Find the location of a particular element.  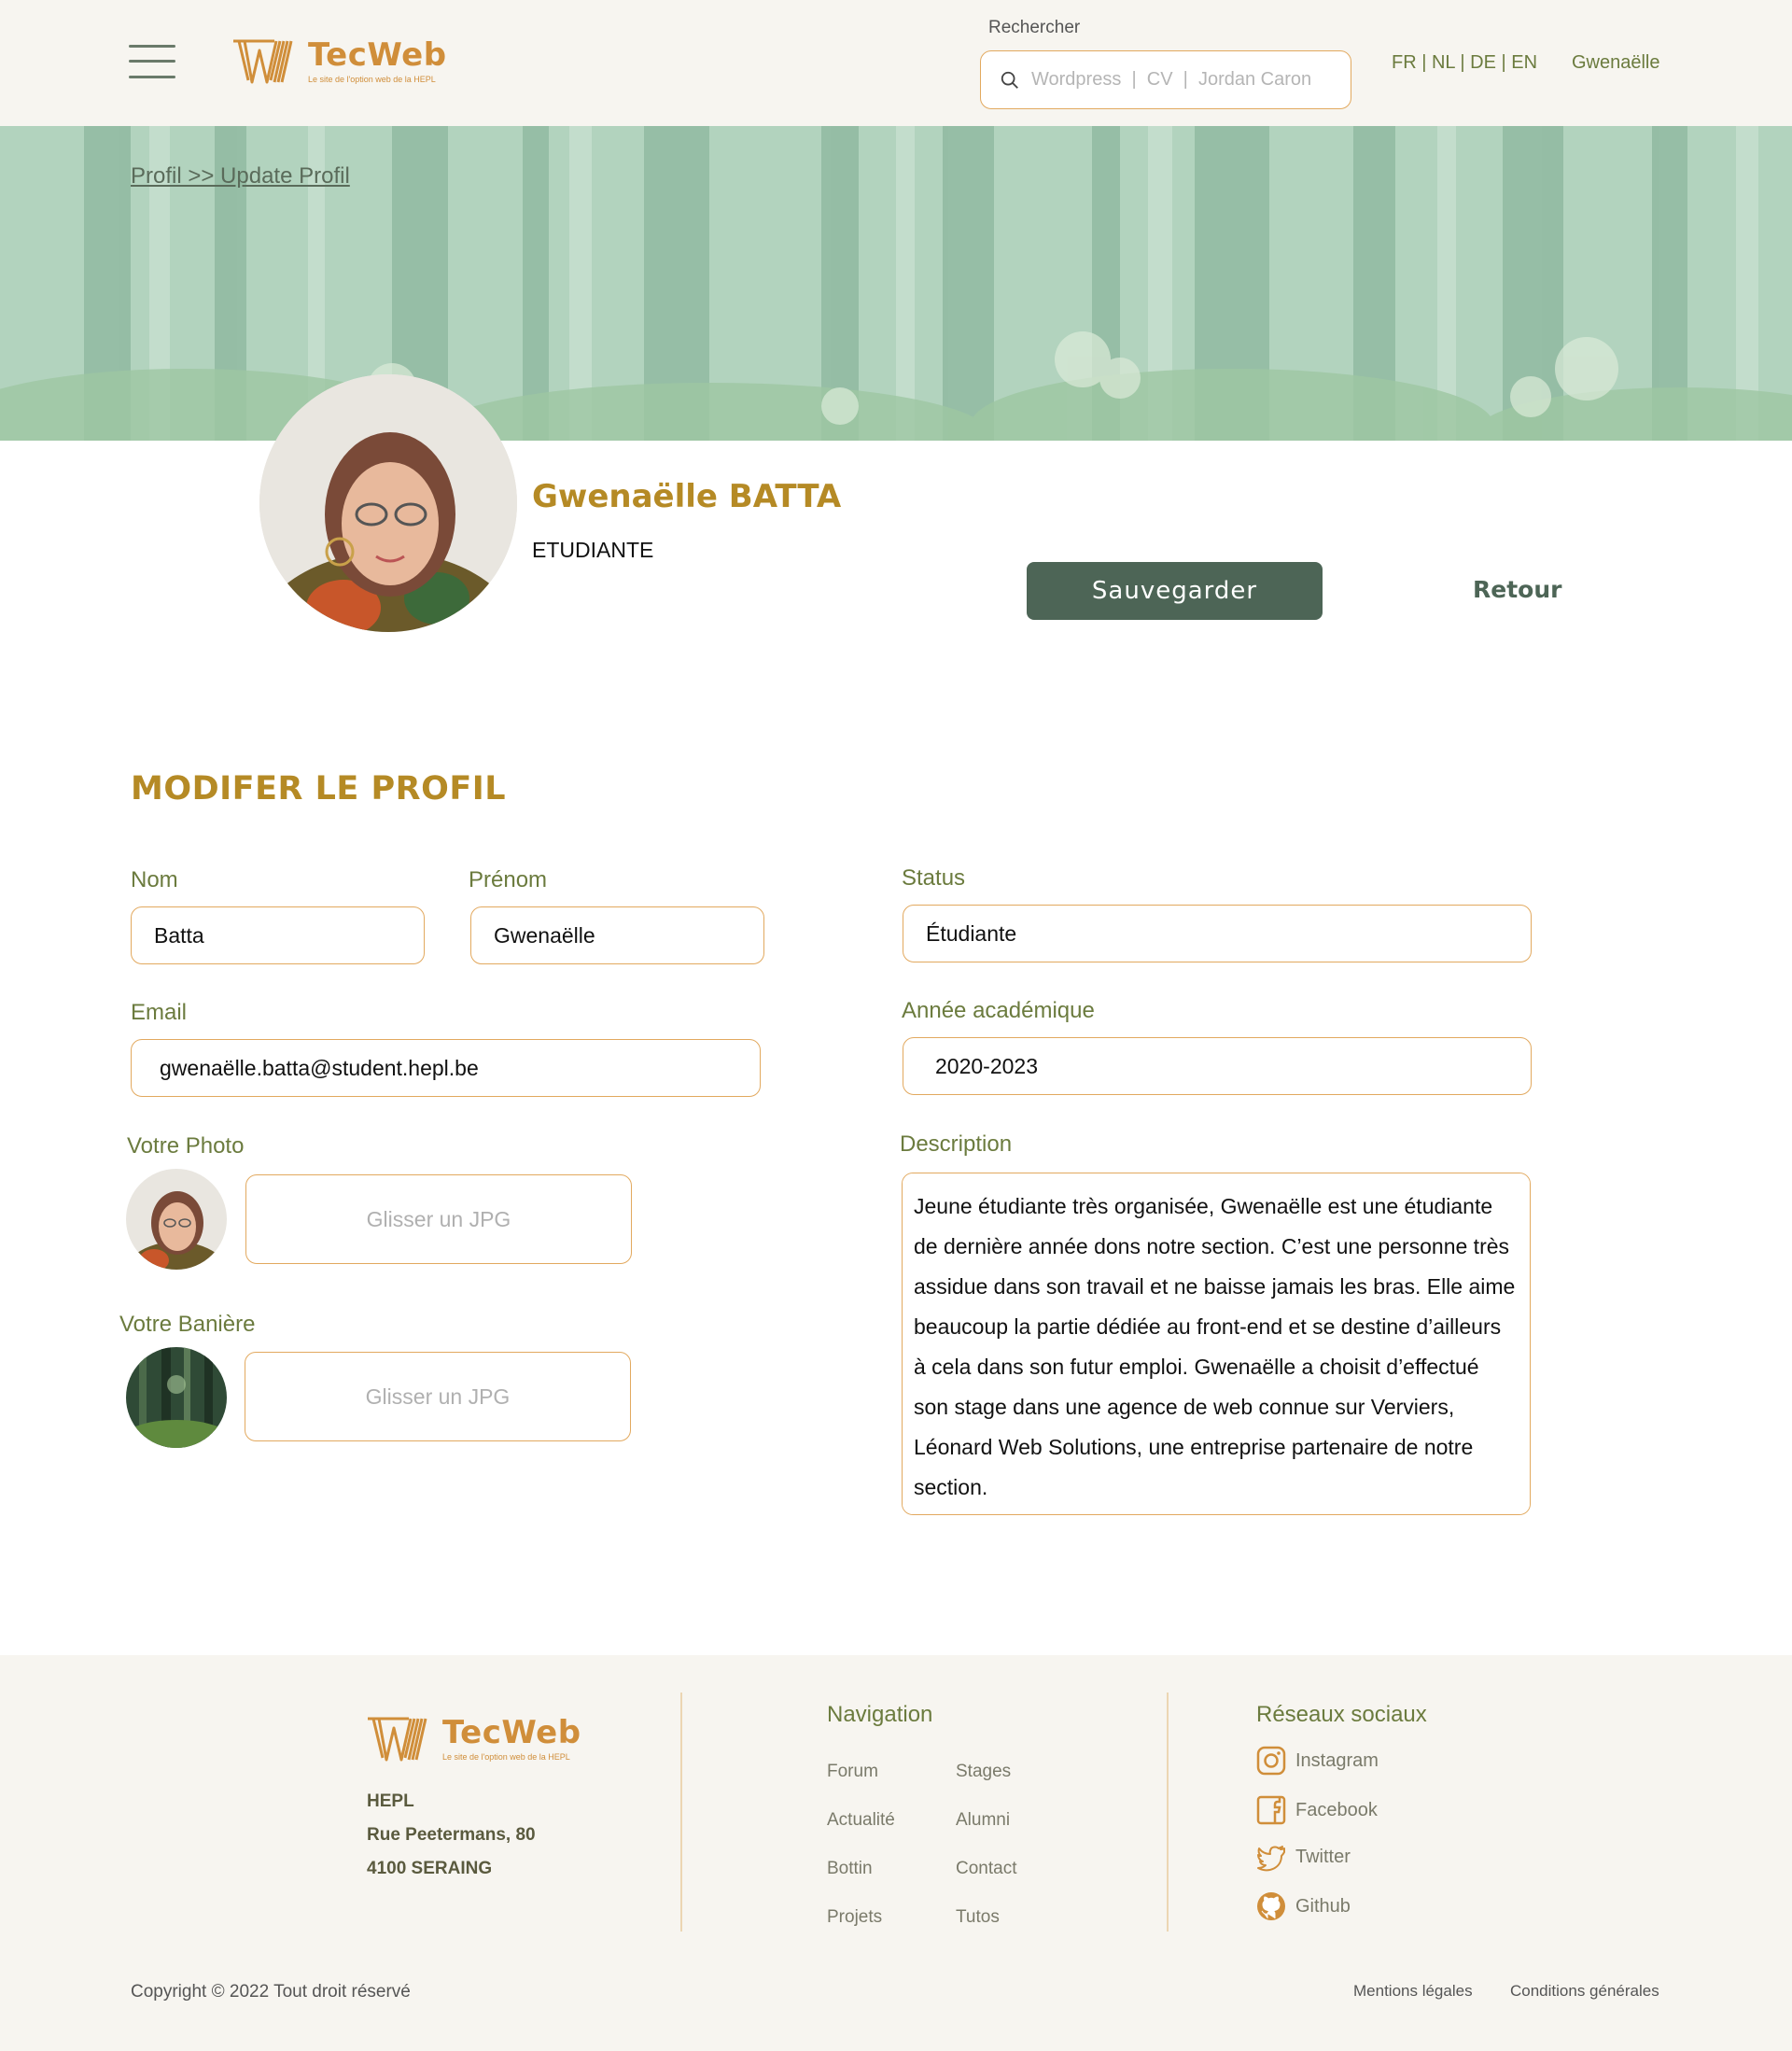

search-box is located at coordinates (1165, 79).